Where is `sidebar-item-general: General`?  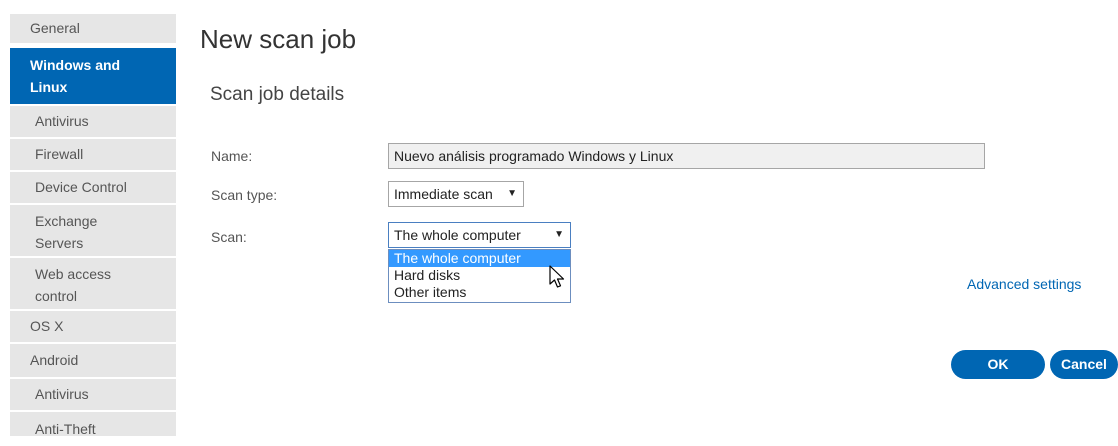 sidebar-item-general: General is located at coordinates (93, 29).